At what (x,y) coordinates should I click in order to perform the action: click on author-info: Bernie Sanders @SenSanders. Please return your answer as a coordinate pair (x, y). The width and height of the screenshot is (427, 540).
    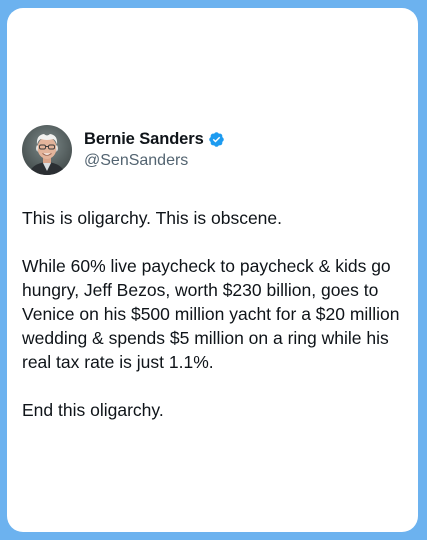
    Looking at the image, I should click on (154, 150).